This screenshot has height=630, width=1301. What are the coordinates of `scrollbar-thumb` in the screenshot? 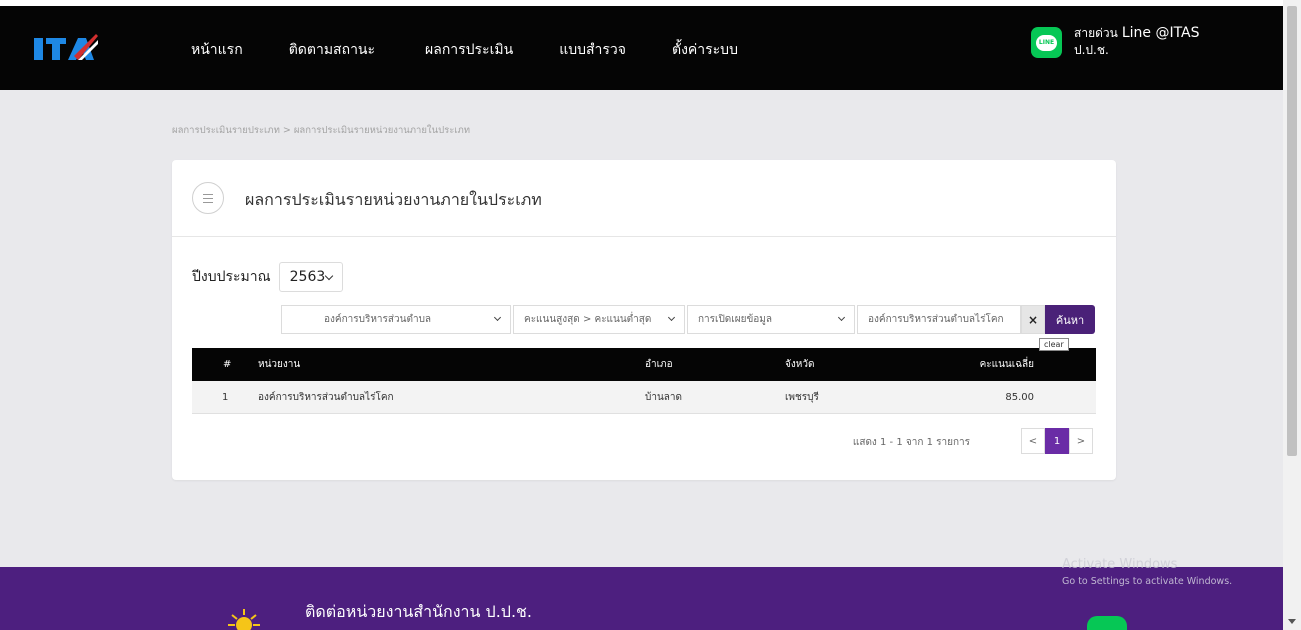 It's located at (1292, 231).